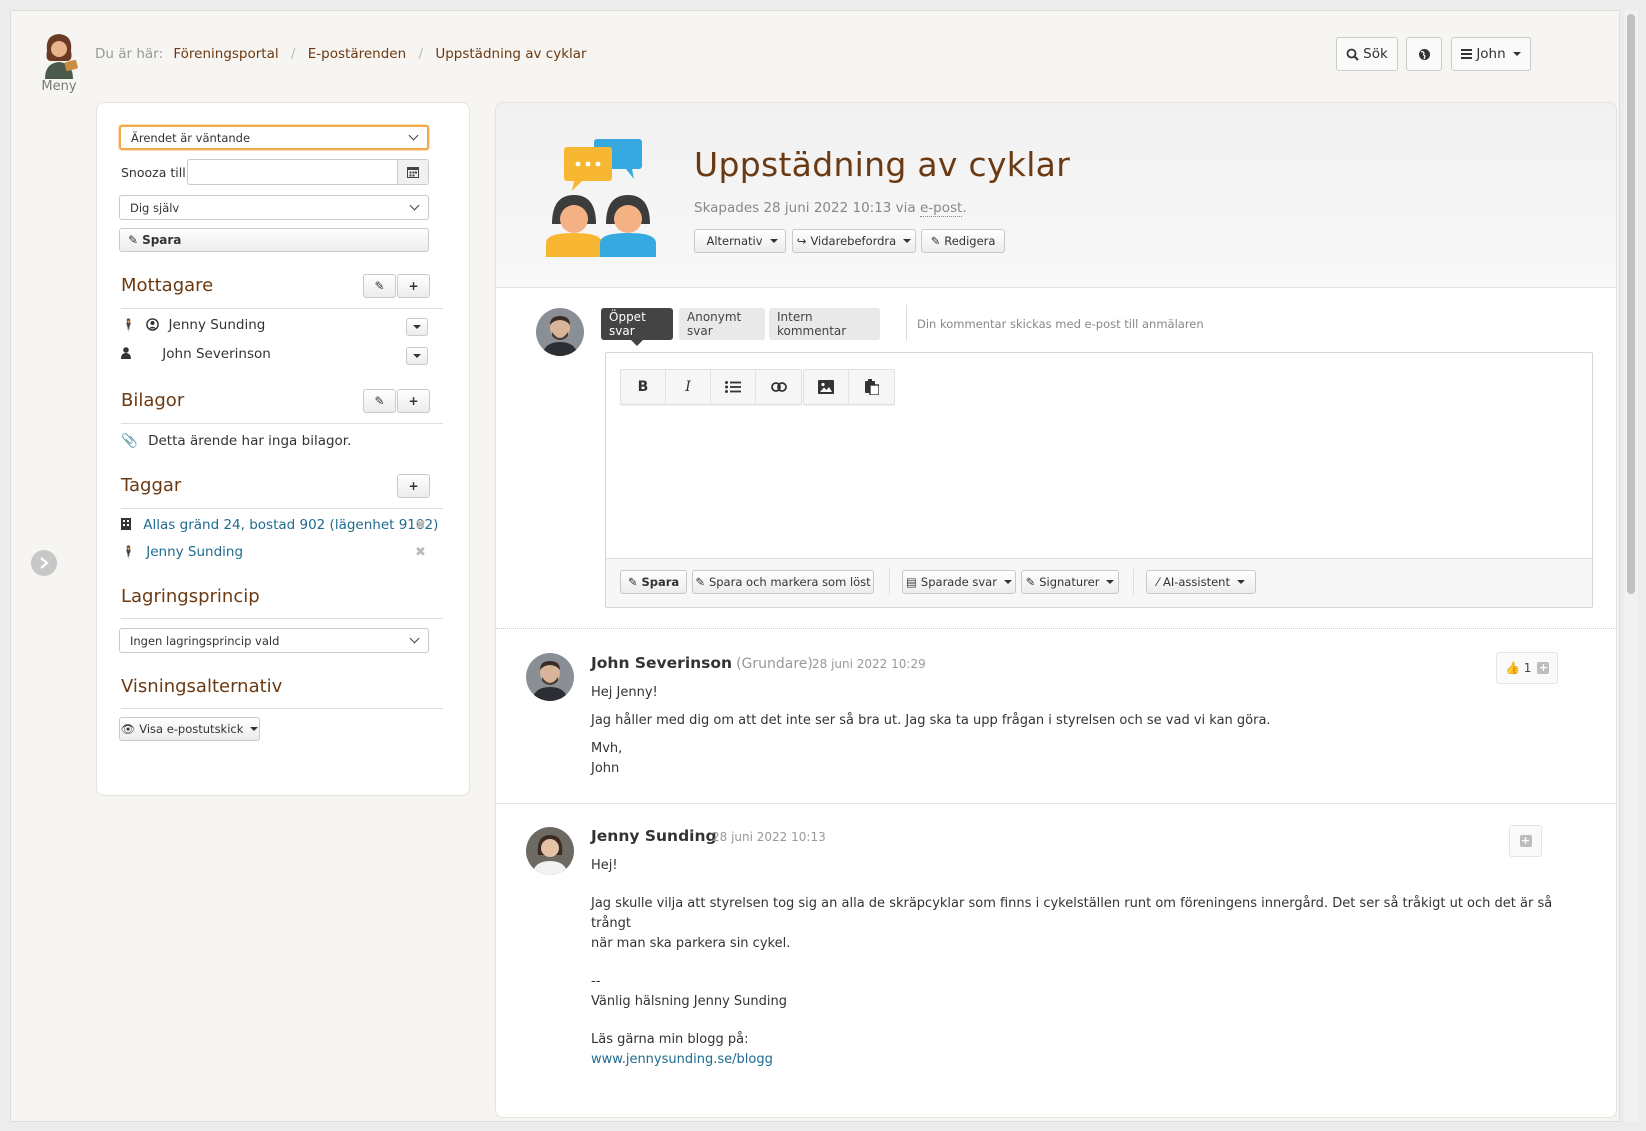  I want to click on search-button: Sök, so click(1367, 54).